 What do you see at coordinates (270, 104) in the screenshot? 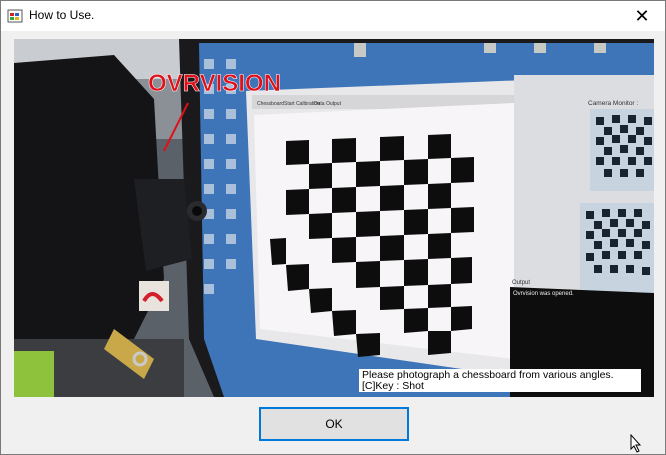
I see `tab-chessboard: Chessboard` at bounding box center [270, 104].